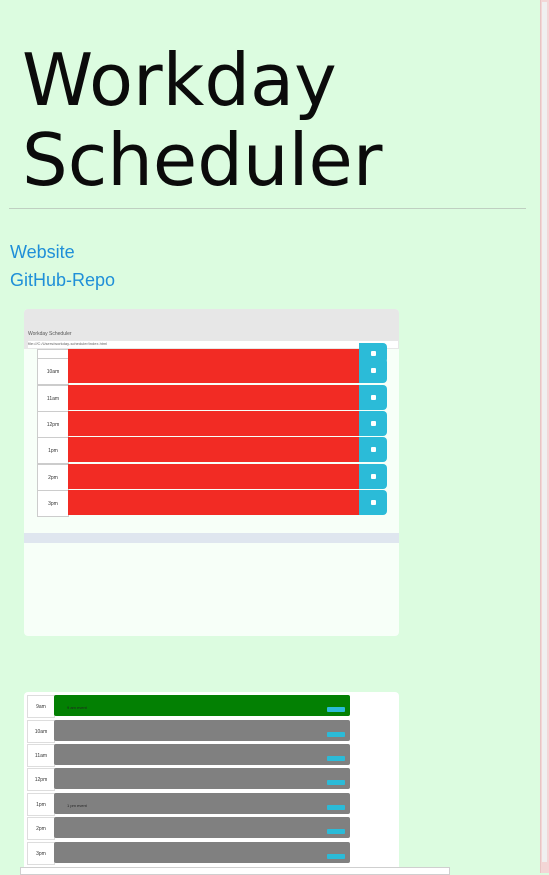 This screenshot has width=549, height=875. I want to click on horizontal-scrollbar, so click(235, 871).